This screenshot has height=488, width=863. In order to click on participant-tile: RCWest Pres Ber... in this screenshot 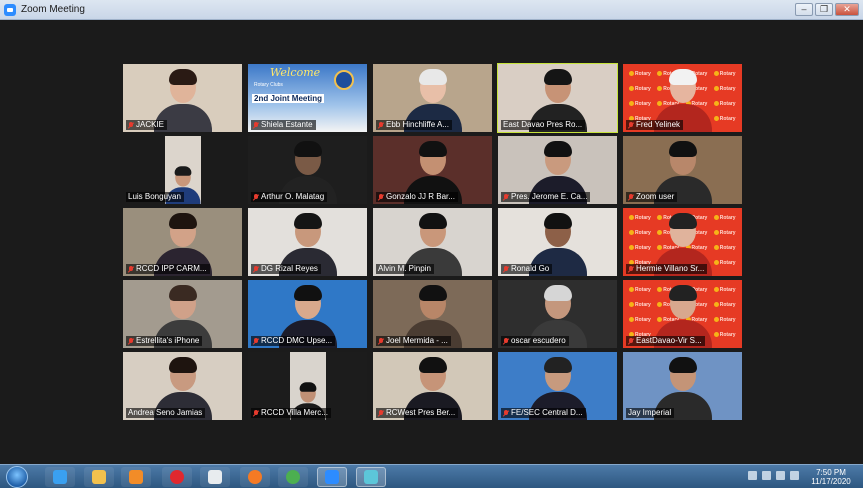, I will do `click(432, 386)`.